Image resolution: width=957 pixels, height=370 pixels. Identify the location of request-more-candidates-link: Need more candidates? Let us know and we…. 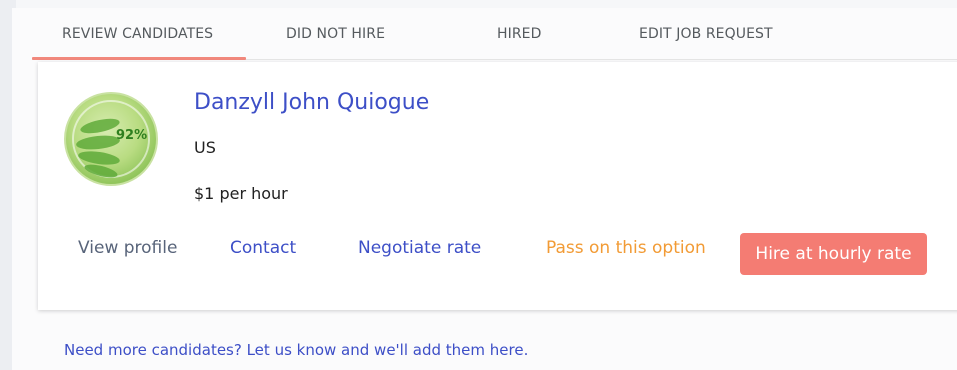
(296, 350).